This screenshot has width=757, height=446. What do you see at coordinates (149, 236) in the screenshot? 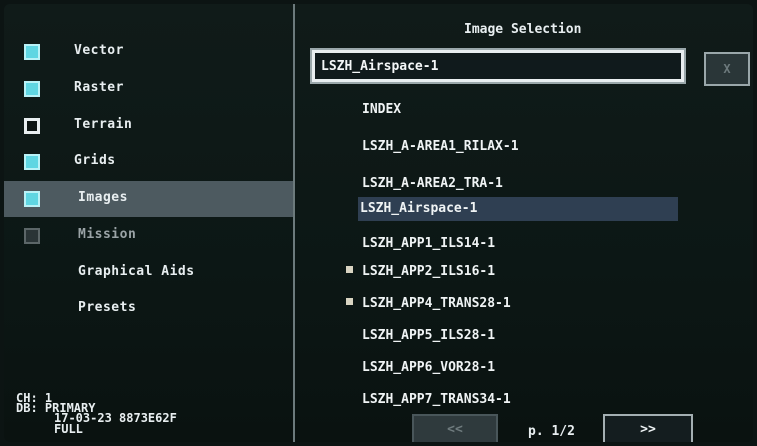
I see `layer-item-mission: Mission` at bounding box center [149, 236].